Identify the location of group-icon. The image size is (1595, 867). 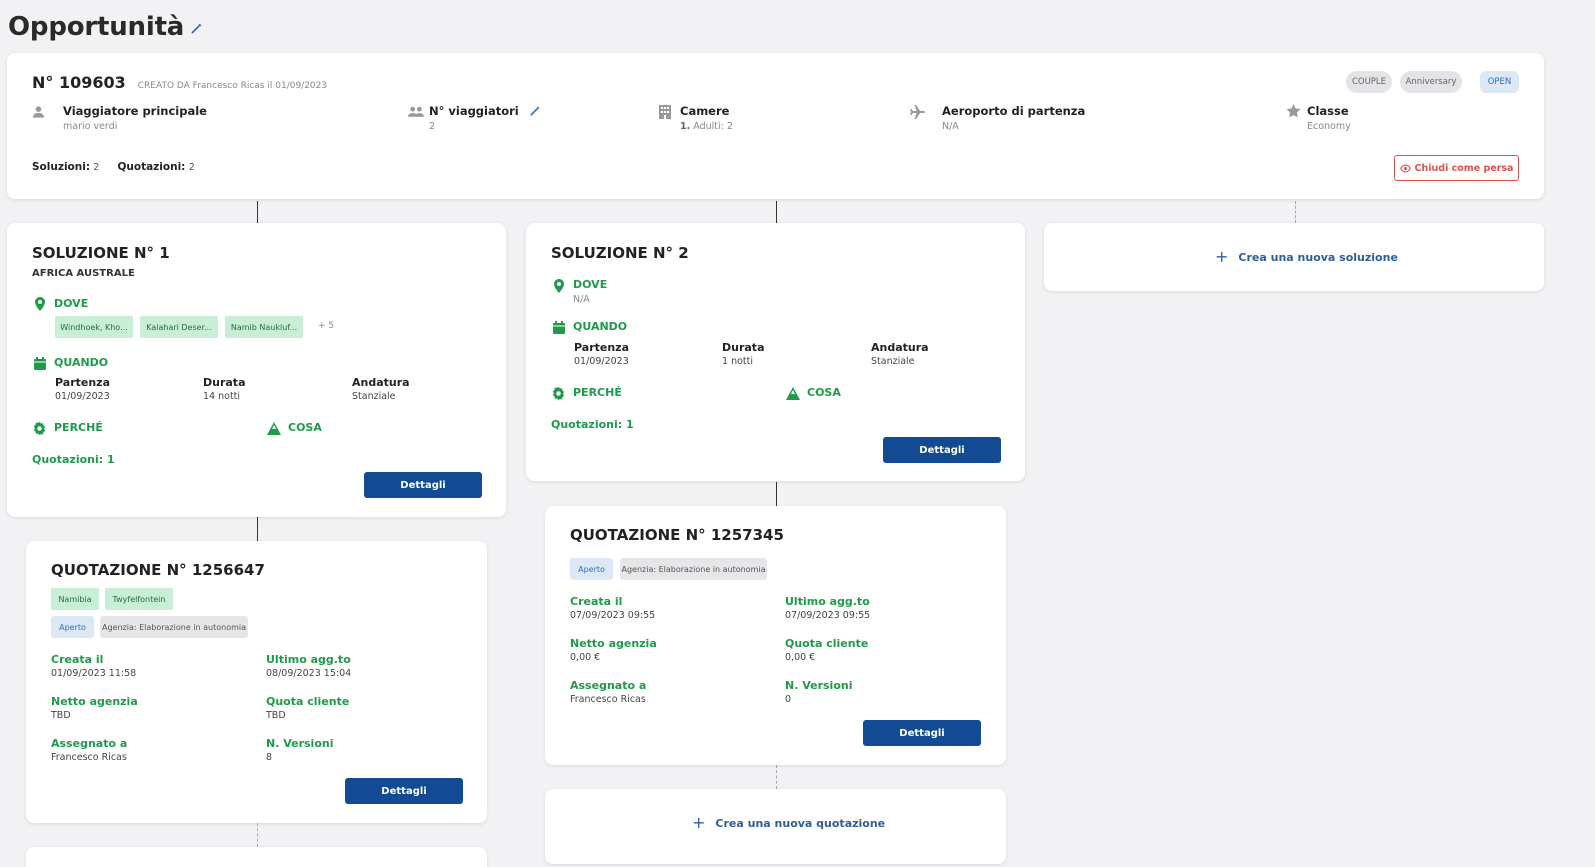
(416, 112).